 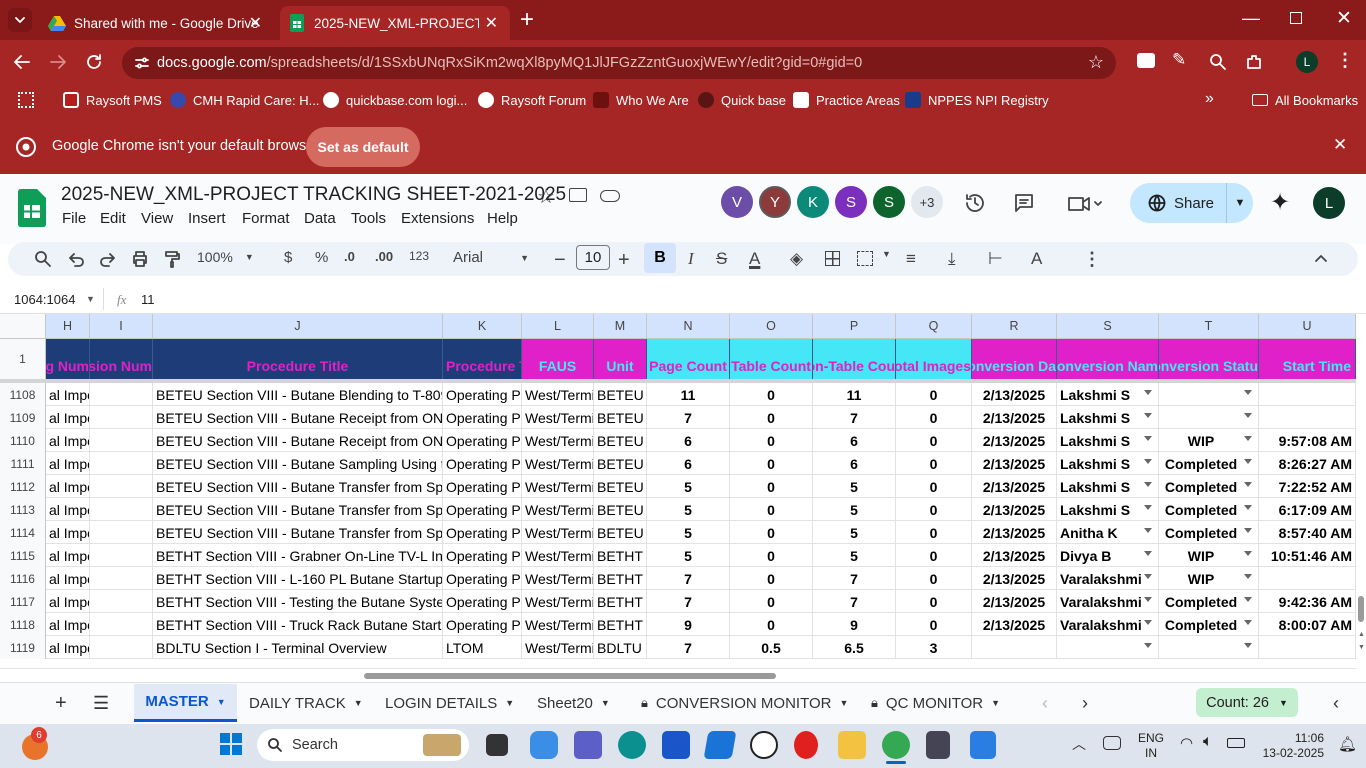 I want to click on format-currency-button: $, so click(x=288, y=257).